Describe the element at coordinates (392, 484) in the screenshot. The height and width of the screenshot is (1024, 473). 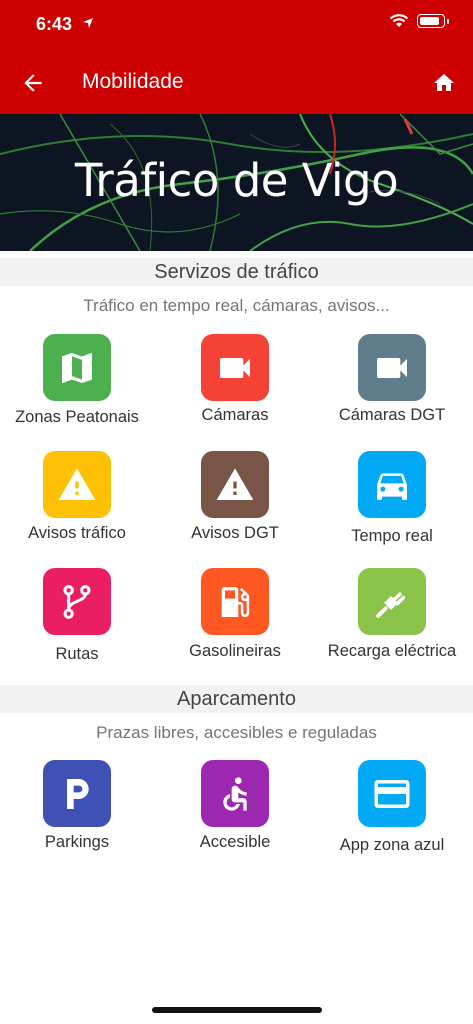
I see `car-icon` at that location.